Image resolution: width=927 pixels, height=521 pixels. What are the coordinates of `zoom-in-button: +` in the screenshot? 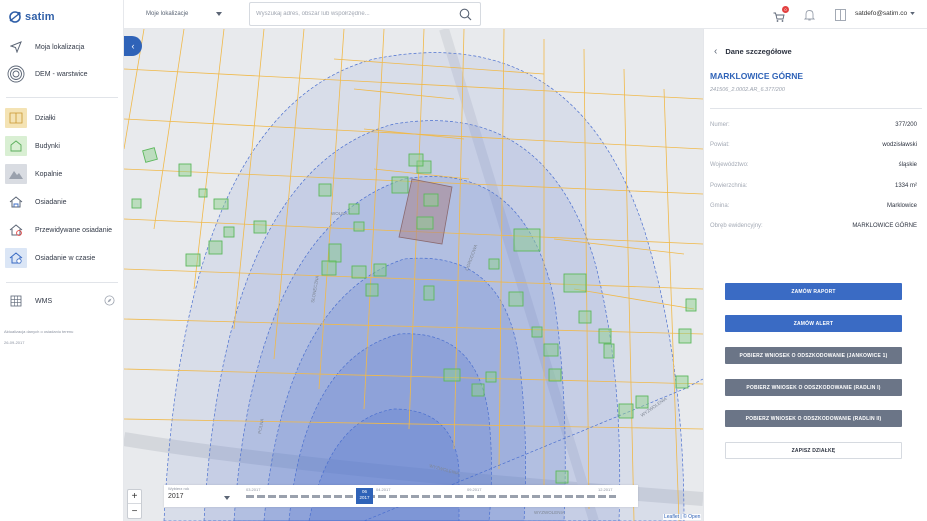 It's located at (134, 497).